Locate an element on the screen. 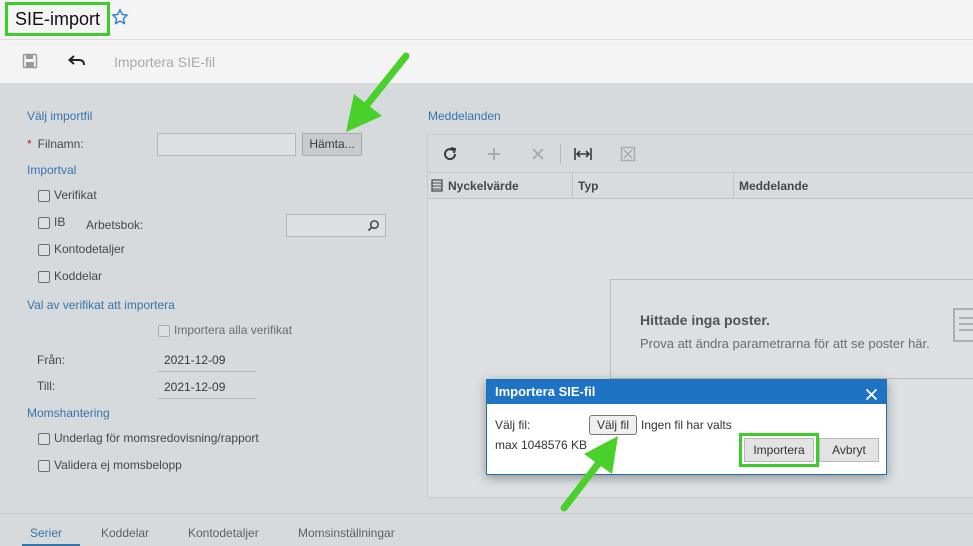 Image resolution: width=973 pixels, height=546 pixels. star-icon is located at coordinates (120, 18).